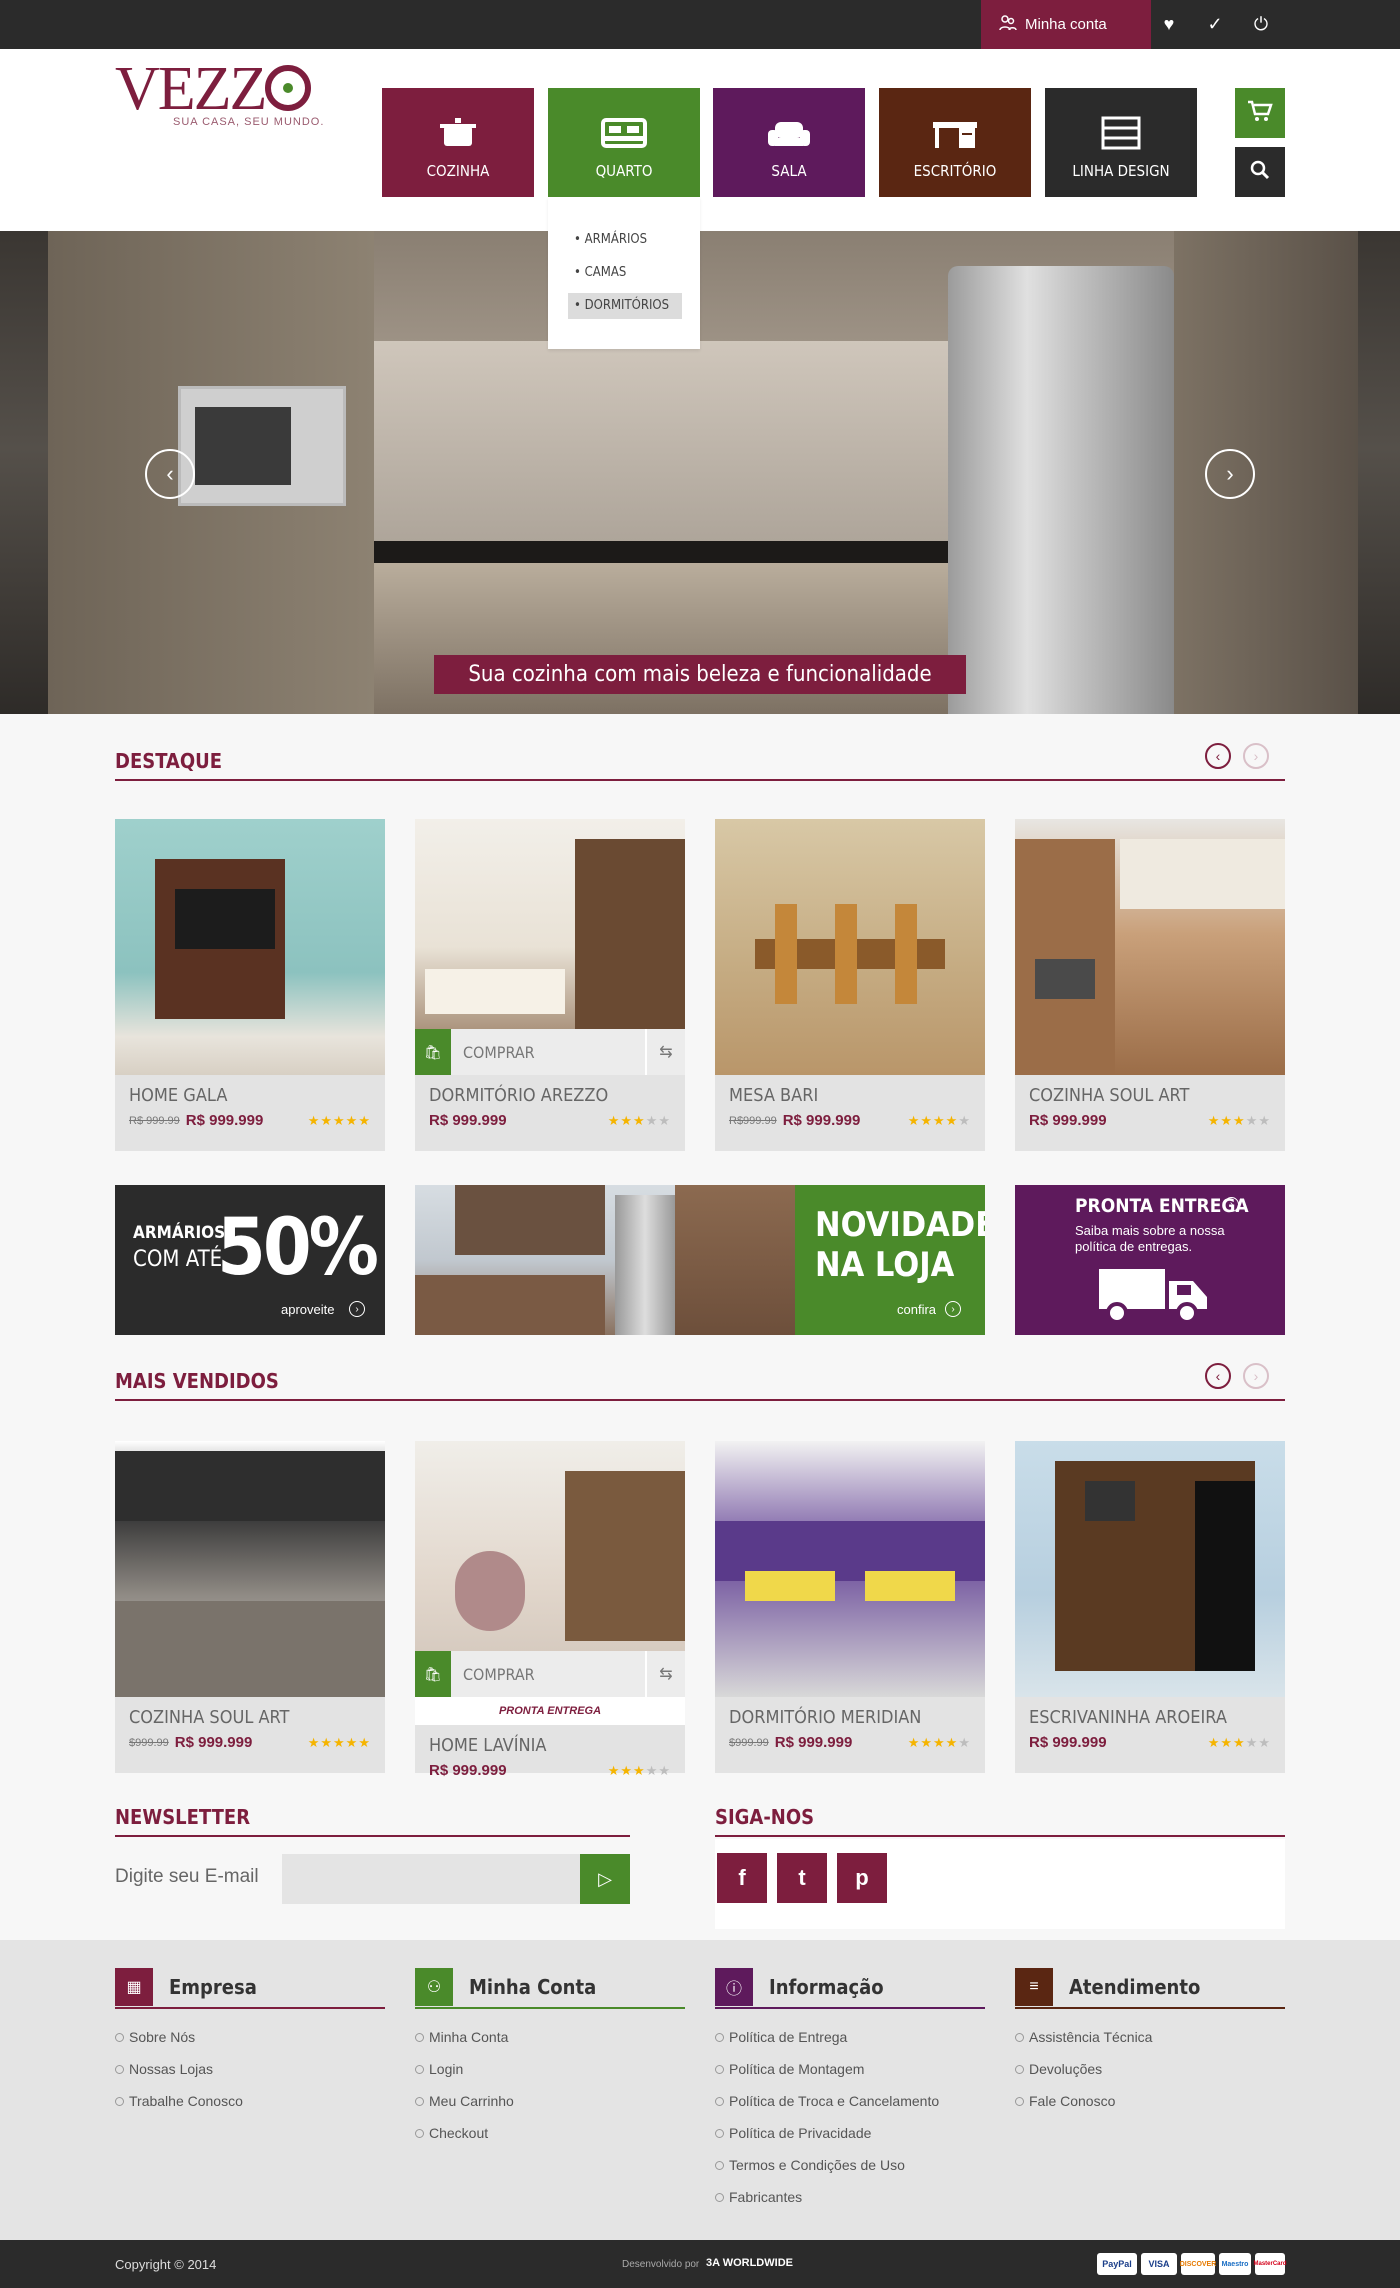 Image resolution: width=1400 pixels, height=2288 pixels. What do you see at coordinates (700, 1260) in the screenshot?
I see `banner-novidades: NOVIDADES NA LOJA confira ›` at bounding box center [700, 1260].